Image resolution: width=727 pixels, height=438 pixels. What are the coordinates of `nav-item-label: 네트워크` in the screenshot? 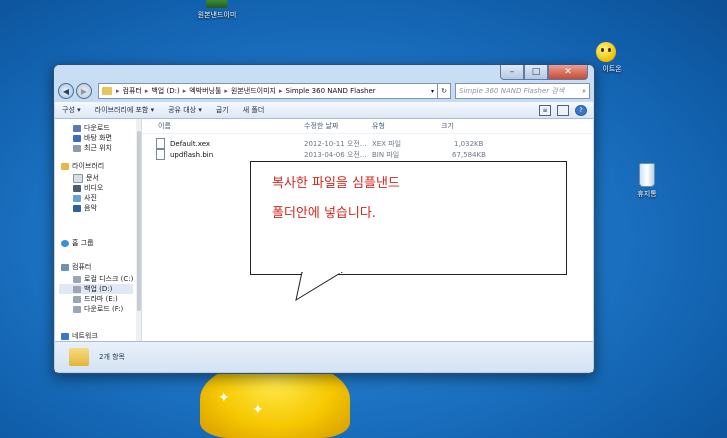 It's located at (85, 336).